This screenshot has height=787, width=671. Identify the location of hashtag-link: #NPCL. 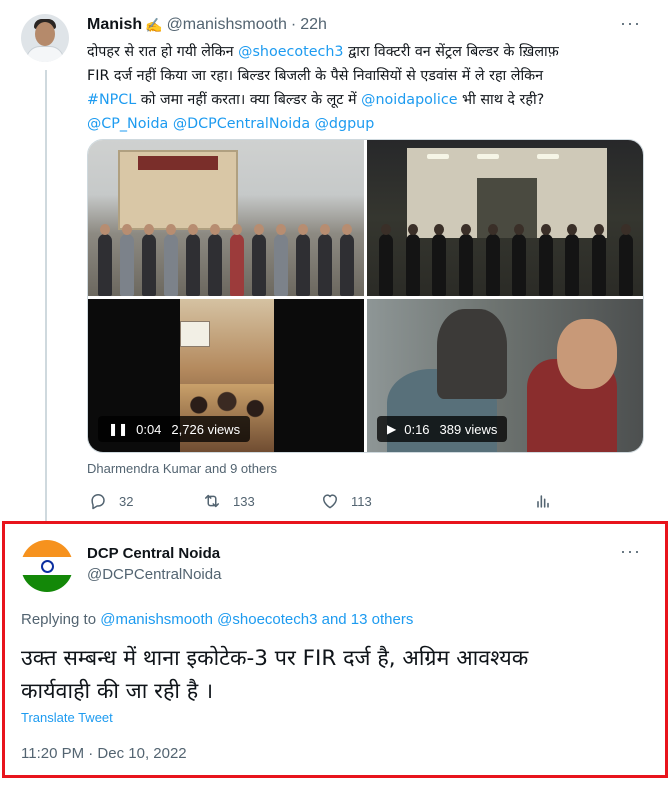
(111, 100).